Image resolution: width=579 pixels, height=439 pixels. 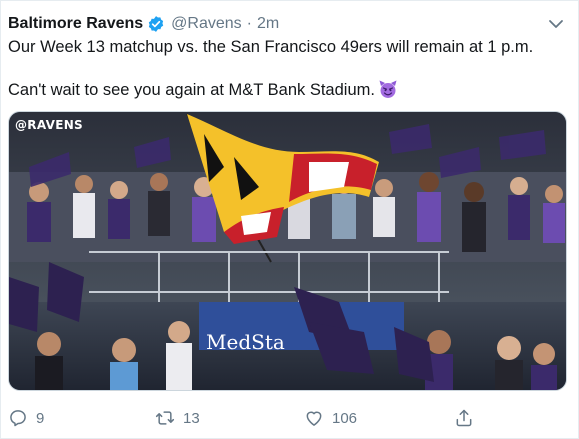 What do you see at coordinates (464, 418) in the screenshot?
I see `share-icon` at bounding box center [464, 418].